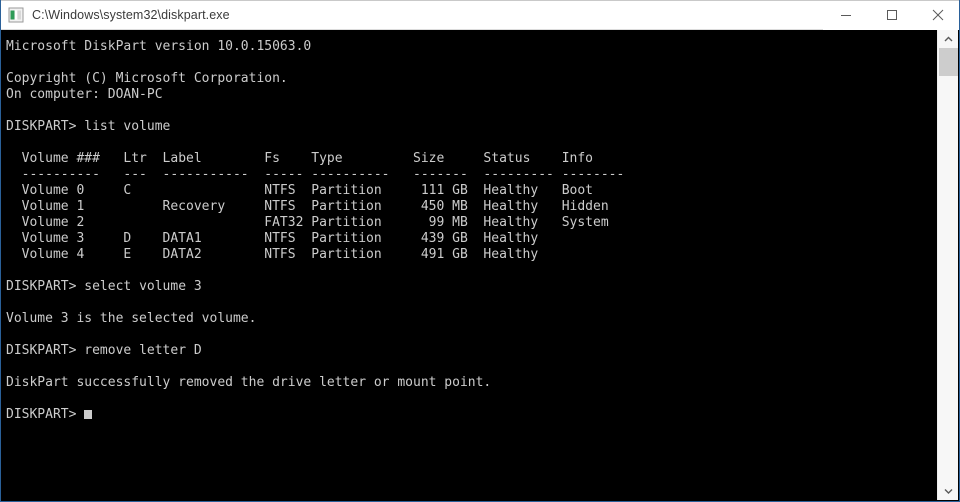 Image resolution: width=960 pixels, height=502 pixels. What do you see at coordinates (947, 265) in the screenshot?
I see `console-scrollbar` at bounding box center [947, 265].